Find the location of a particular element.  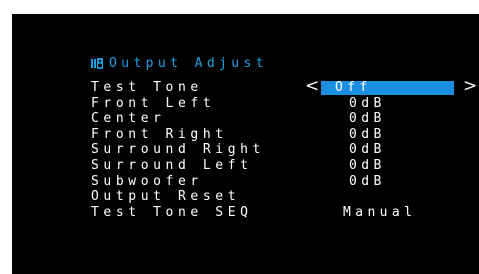

row-front-right: Front Right 0dB is located at coordinates (285, 135).